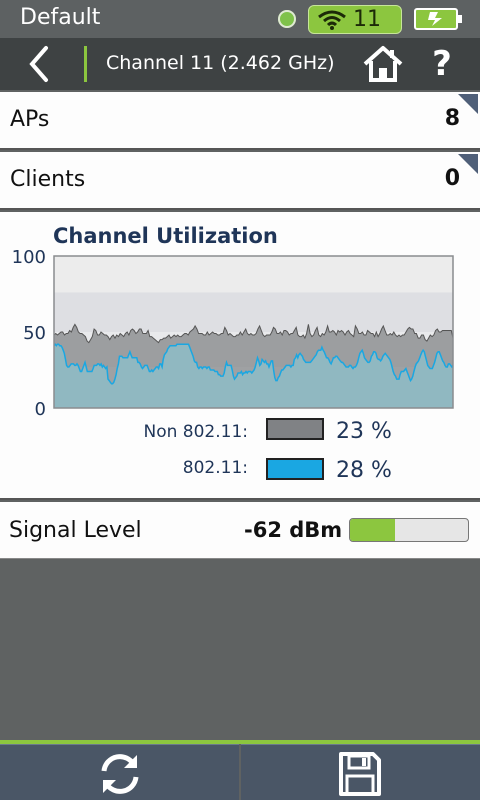  What do you see at coordinates (29, 257) in the screenshot?
I see `y-tick-label: 100` at bounding box center [29, 257].